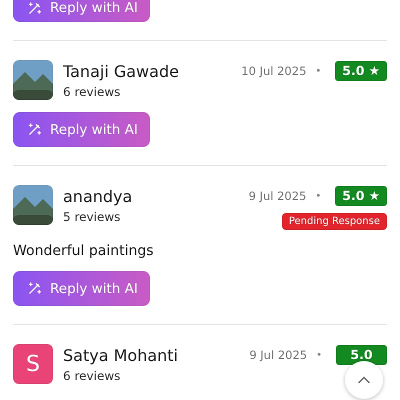 This screenshot has height=400, width=400. I want to click on rating-badge: 5.0, so click(361, 355).